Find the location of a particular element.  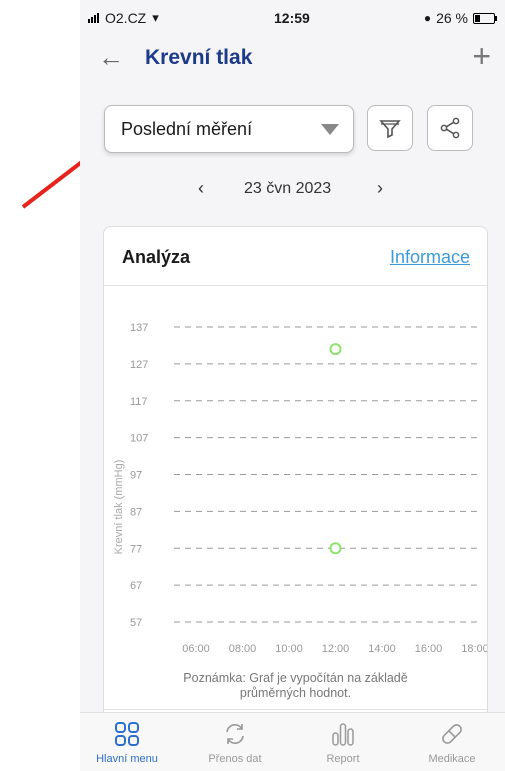

filter-icon is located at coordinates (390, 129).